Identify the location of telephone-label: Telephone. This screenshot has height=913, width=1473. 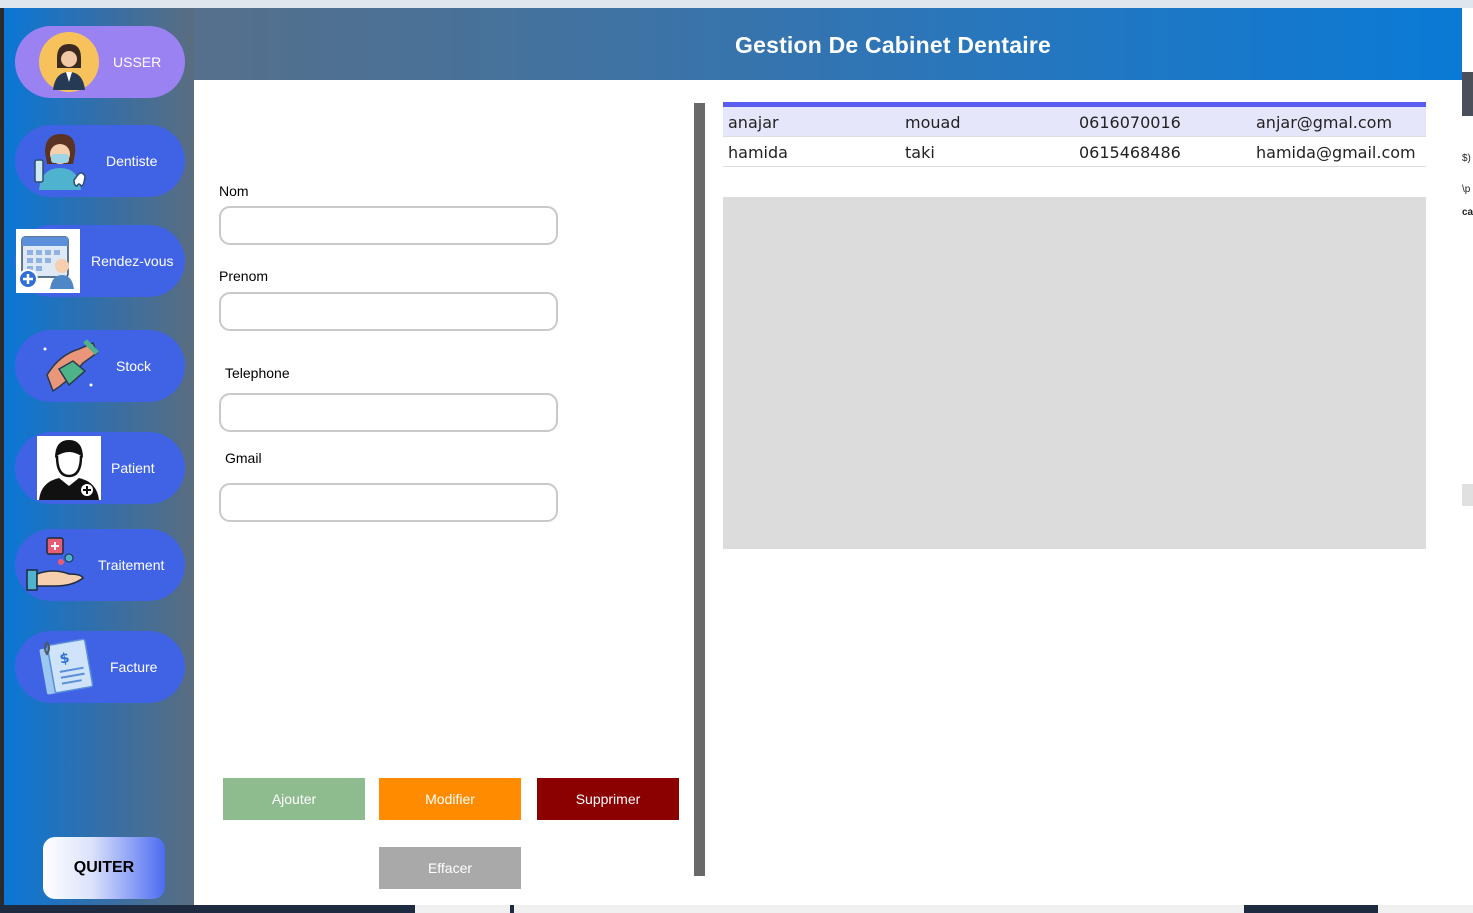
(257, 373).